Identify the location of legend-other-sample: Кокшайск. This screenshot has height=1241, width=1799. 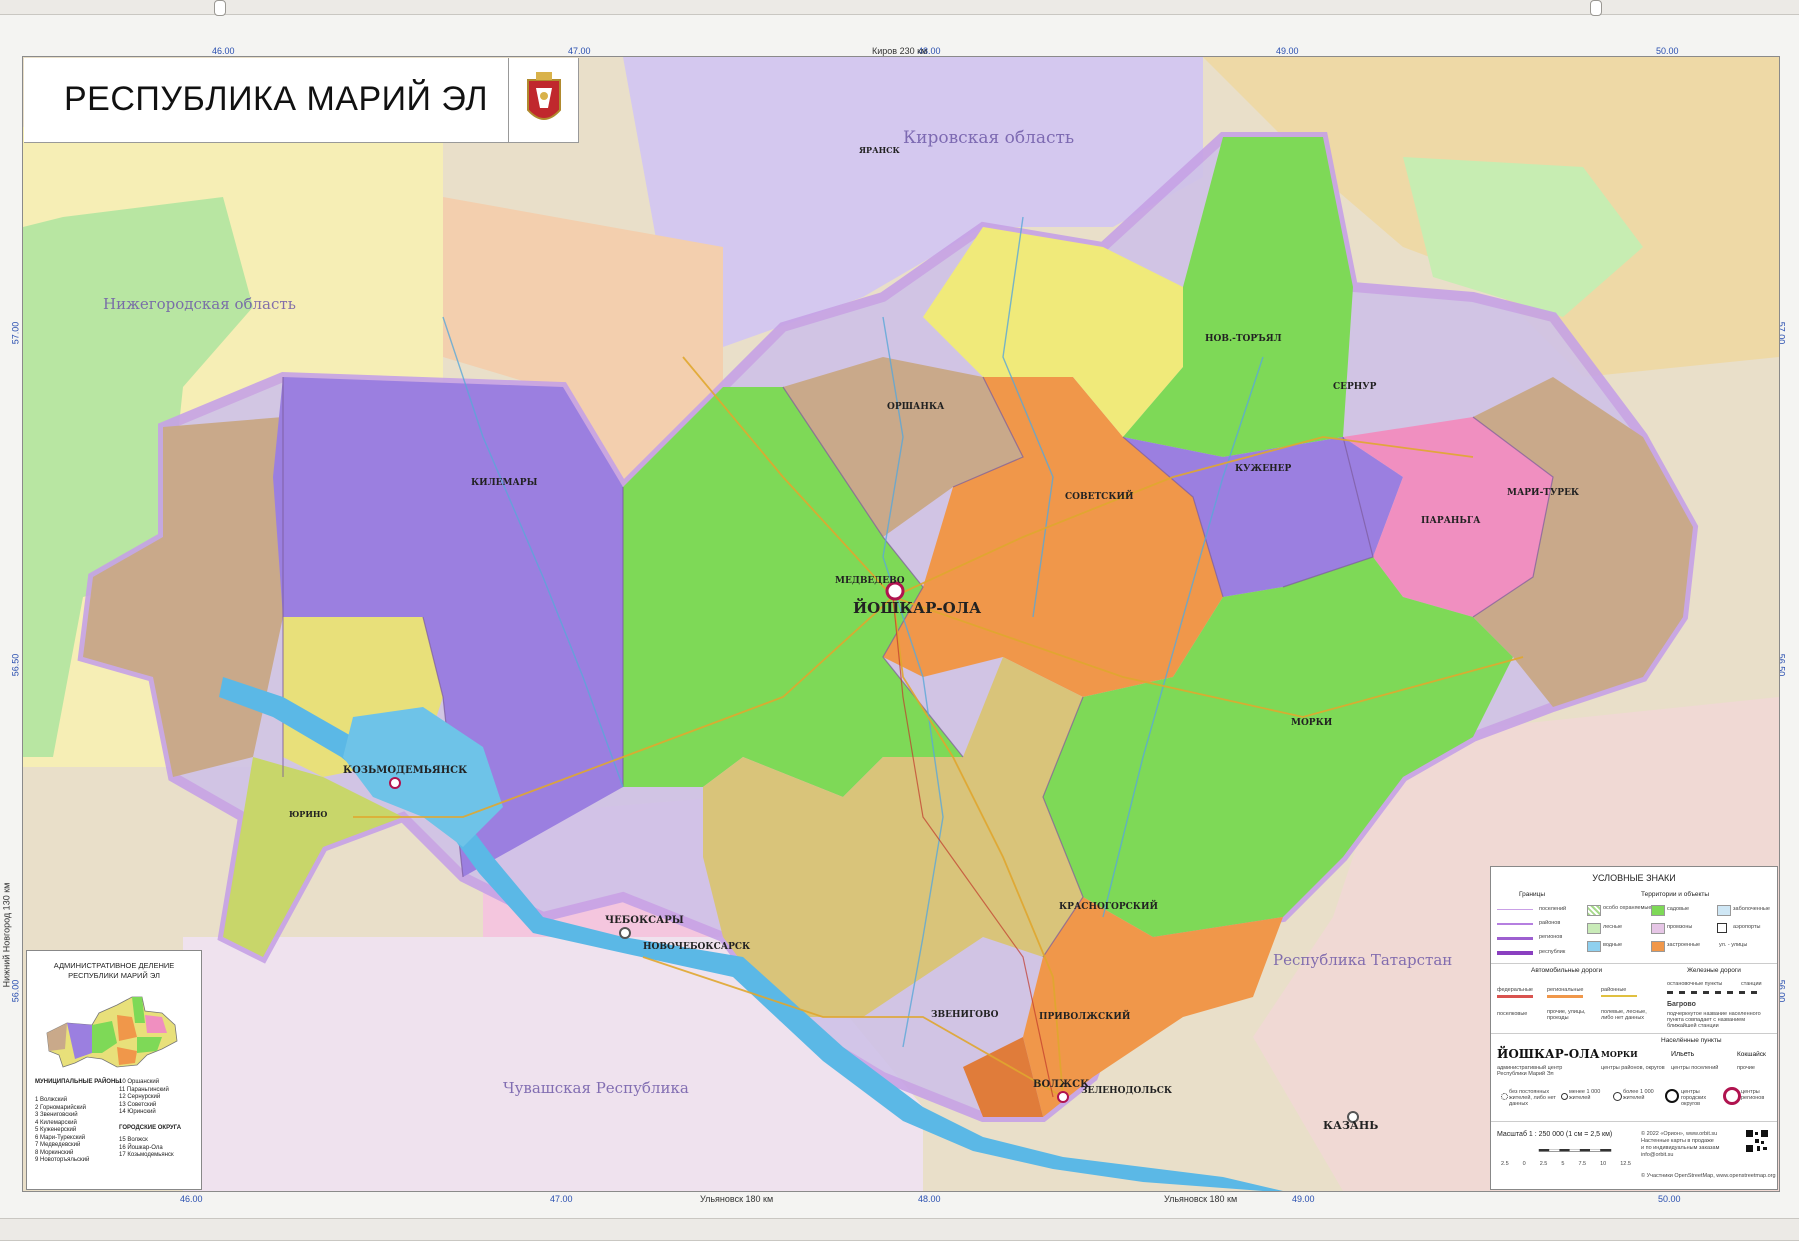
(1751, 1054).